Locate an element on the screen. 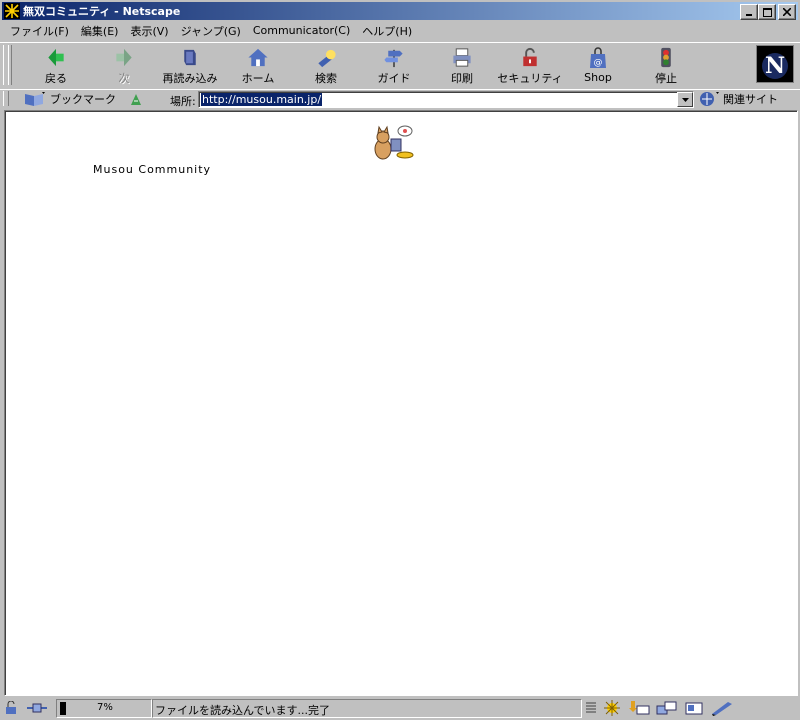  guide-signpost-icon is located at coordinates (393, 58).